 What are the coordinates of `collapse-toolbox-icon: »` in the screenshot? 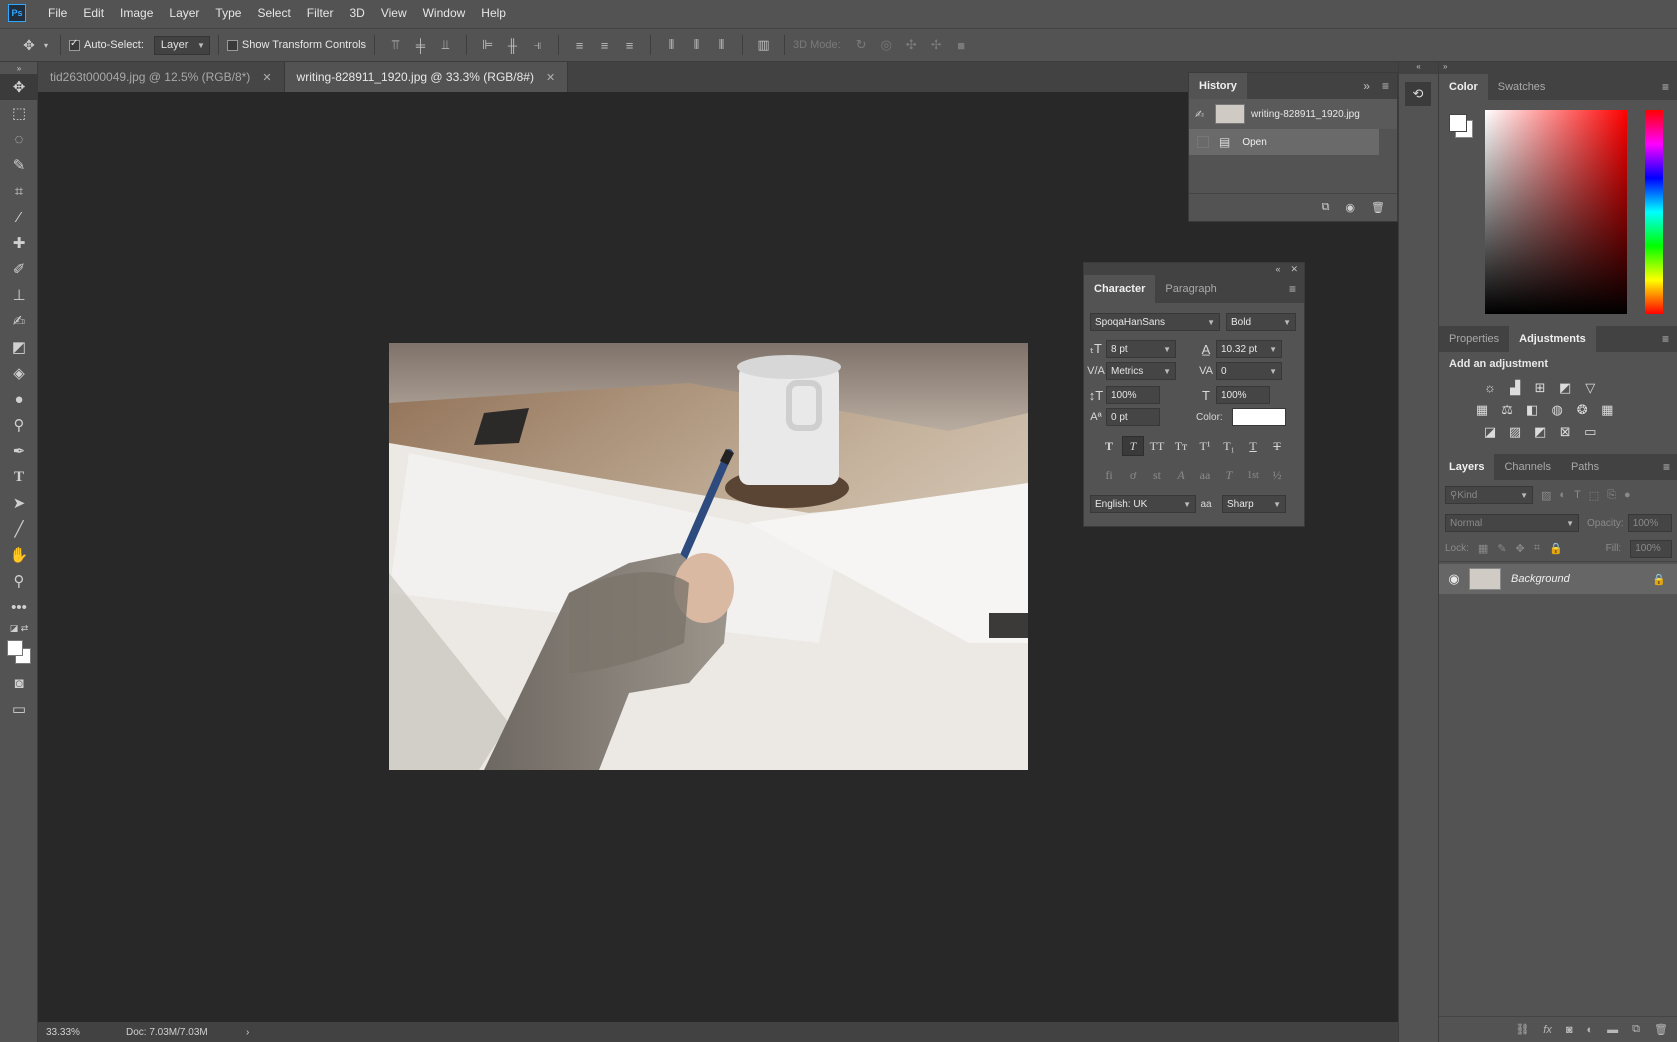 It's located at (19, 68).